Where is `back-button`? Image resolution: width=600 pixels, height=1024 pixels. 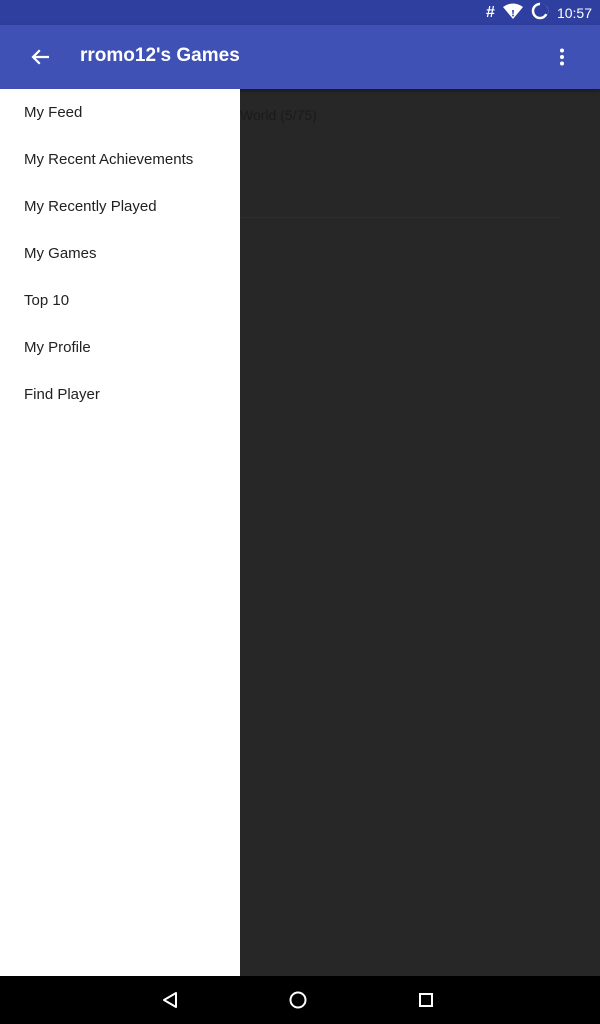 back-button is located at coordinates (40, 57).